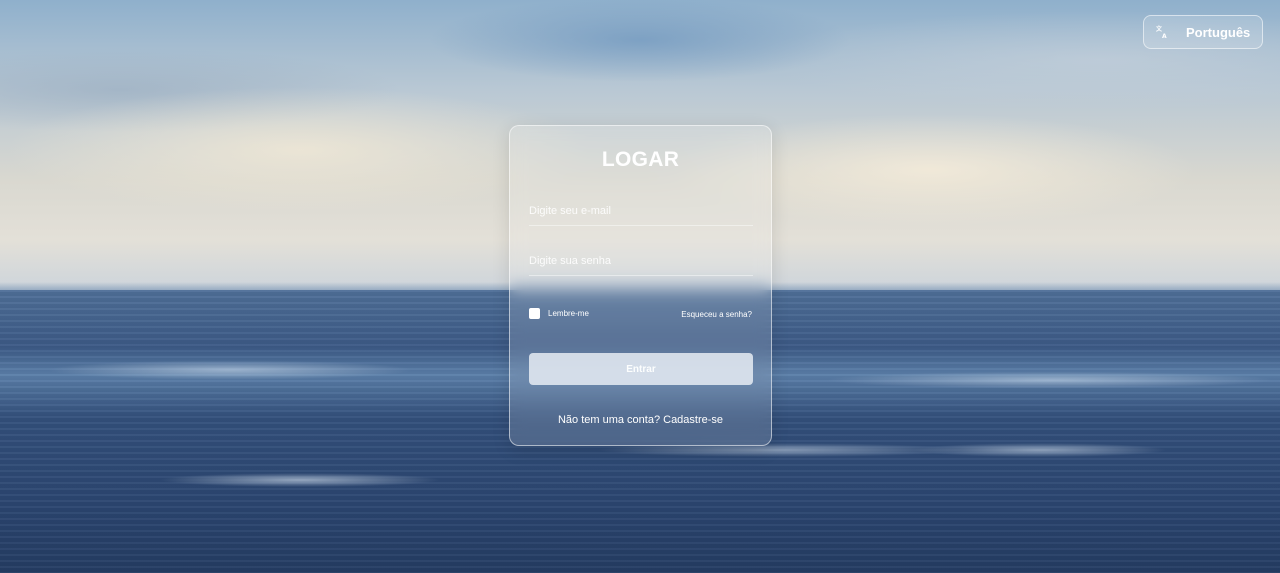 This screenshot has height=573, width=1280. Describe the element at coordinates (1218, 32) in the screenshot. I see `language-label: Português` at that location.